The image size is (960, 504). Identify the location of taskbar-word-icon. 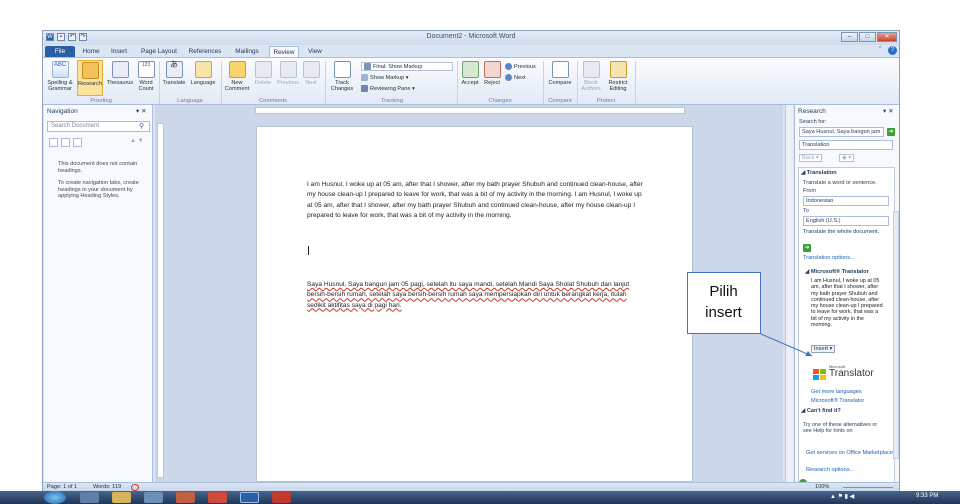
(249, 497).